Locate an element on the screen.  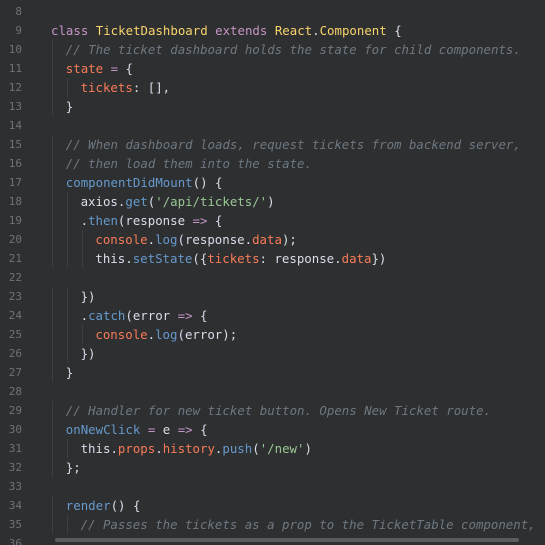
code-line: 18 axios.get('/api/tickets/') is located at coordinates (272, 201).